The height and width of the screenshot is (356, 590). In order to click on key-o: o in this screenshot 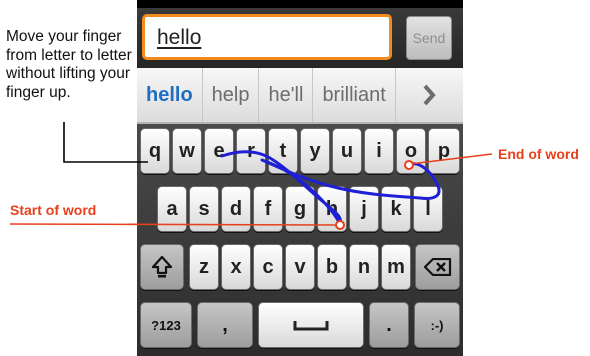, I will do `click(411, 151)`.